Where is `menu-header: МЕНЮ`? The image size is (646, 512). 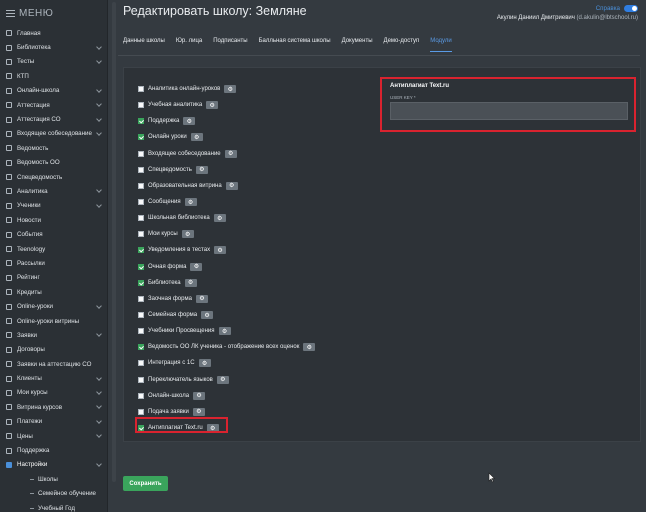
menu-header: МЕНЮ is located at coordinates (53, 13).